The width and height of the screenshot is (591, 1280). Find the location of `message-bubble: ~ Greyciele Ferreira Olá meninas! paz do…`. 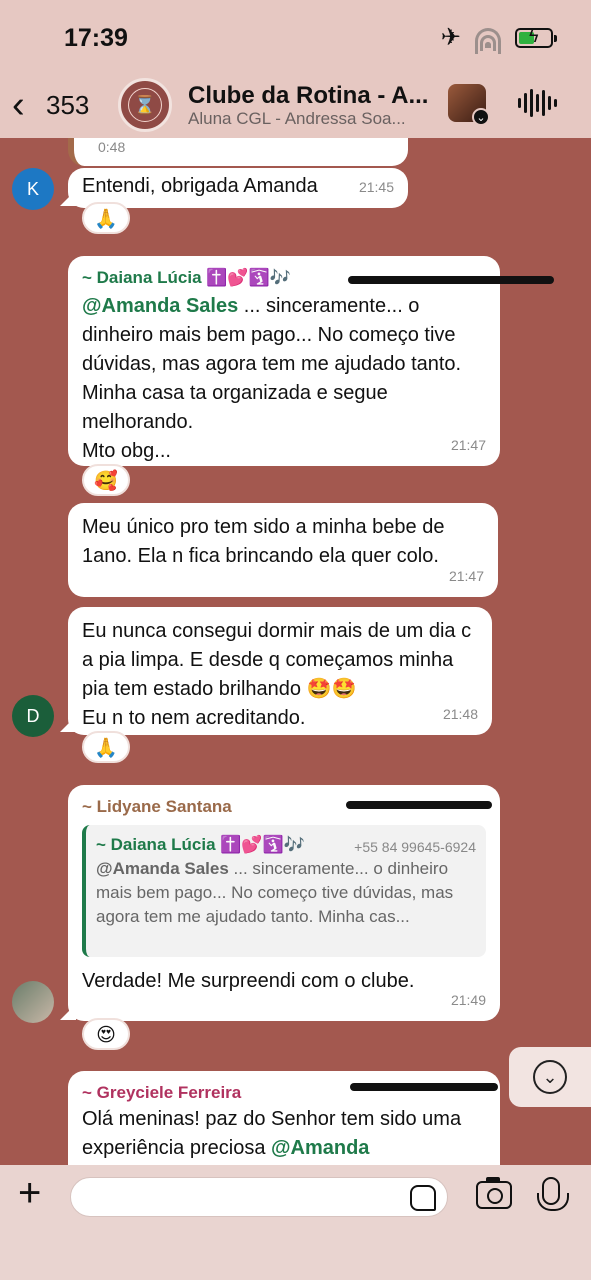

message-bubble: ~ Greyciele Ferreira Olá meninas! paz do… is located at coordinates (284, 1118).